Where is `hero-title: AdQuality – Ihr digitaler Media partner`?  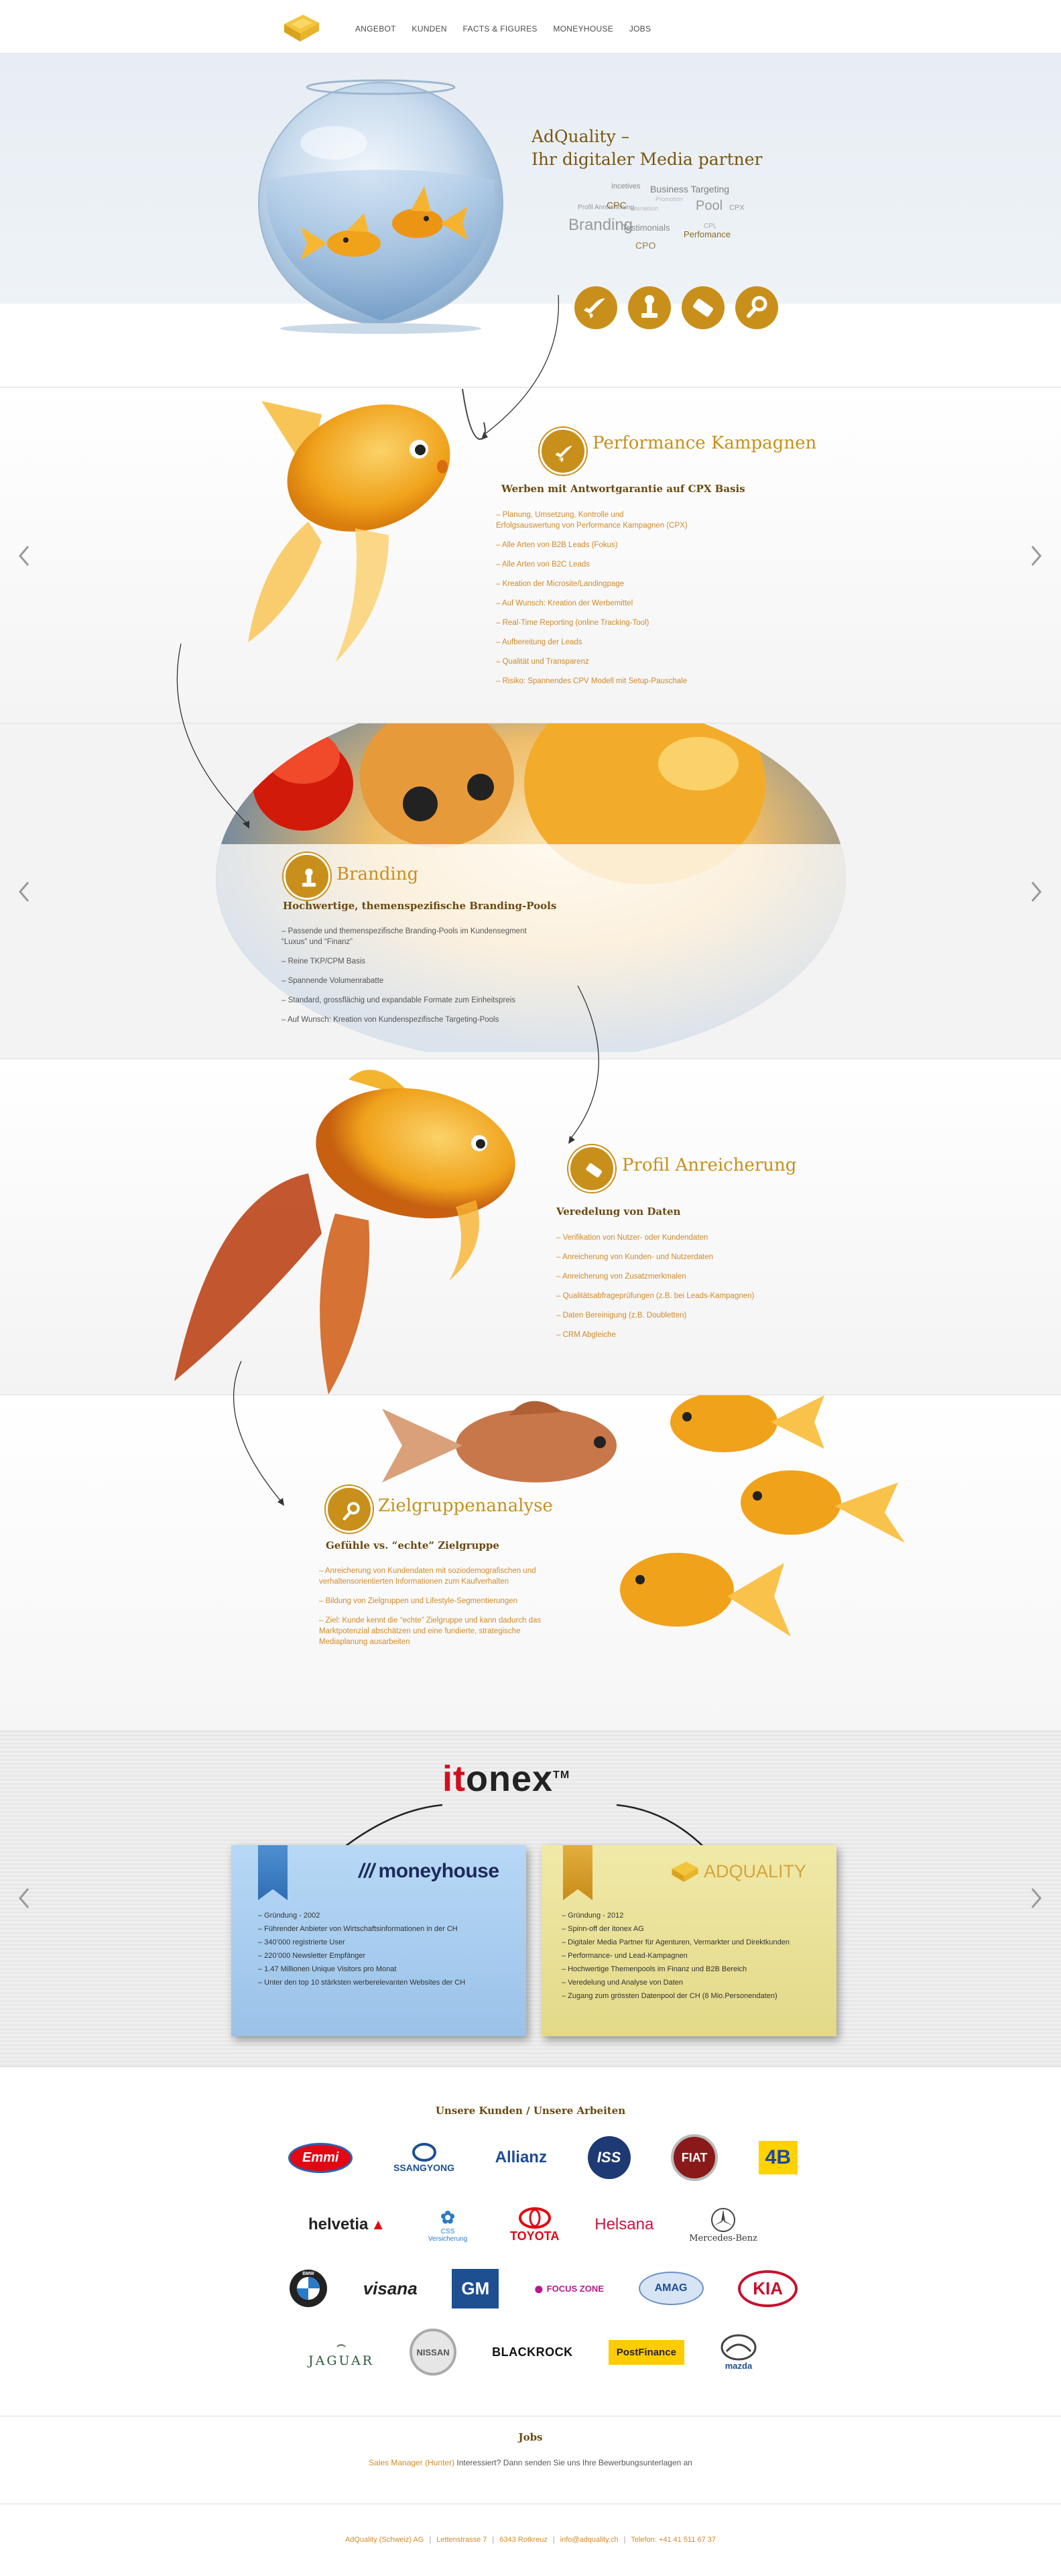
hero-title: AdQuality – Ihr digitaler Media partner is located at coordinates (647, 148).